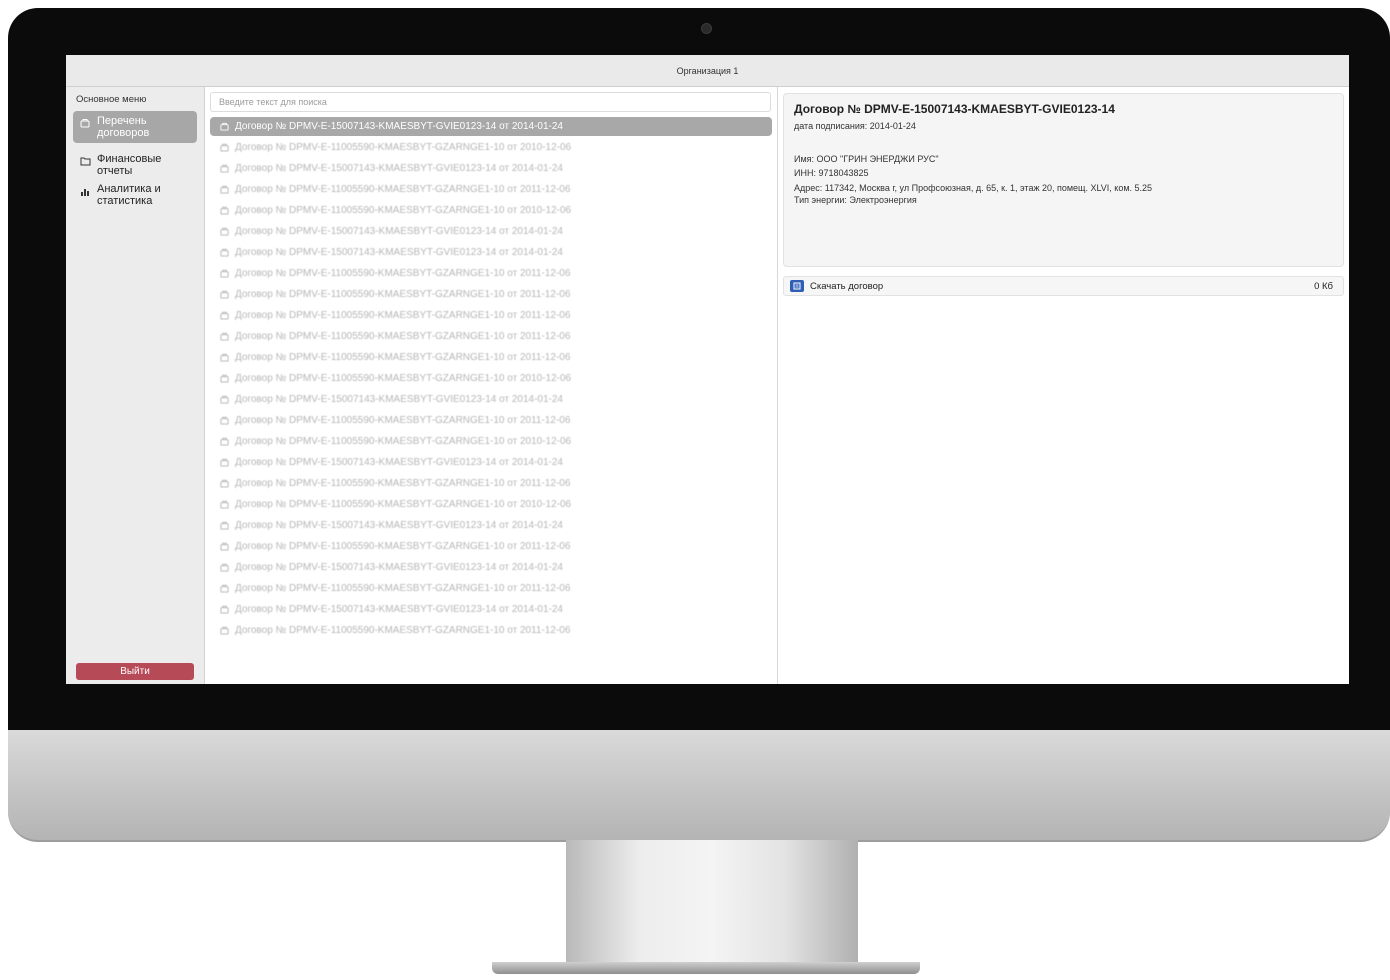  Describe the element at coordinates (866, 159) in the screenshot. I see `company-name: Имя: ООО "ГРИН ЭНЕРДЖИ РУС"` at that location.